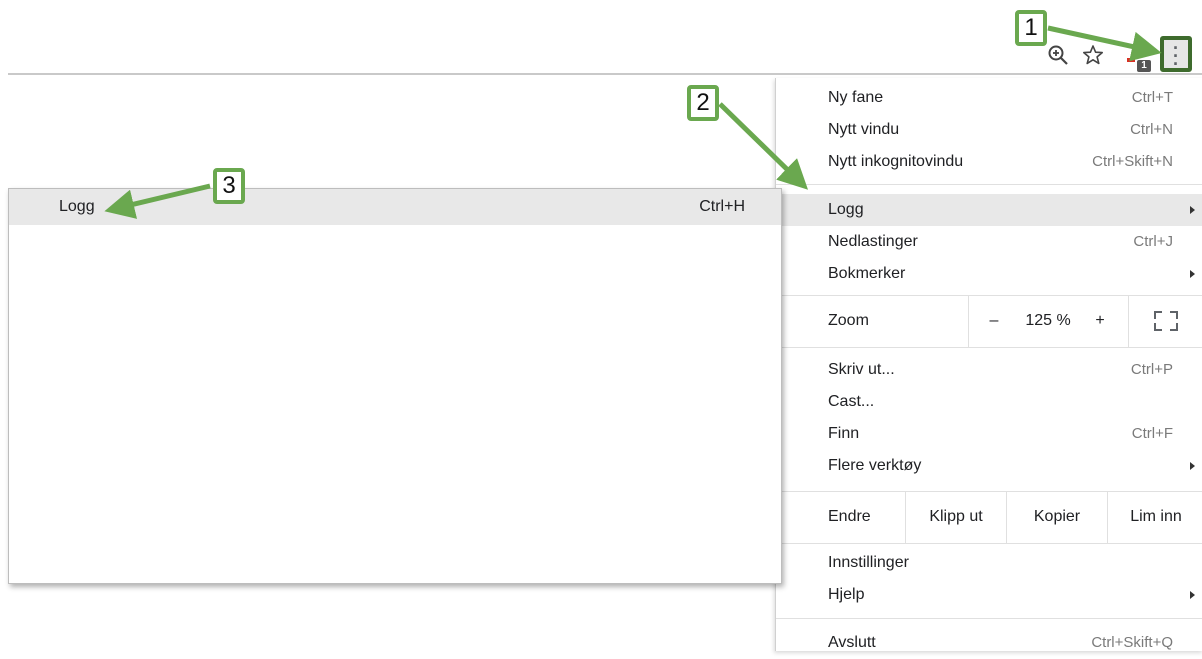  I want to click on step-callout-2: 2, so click(703, 103).